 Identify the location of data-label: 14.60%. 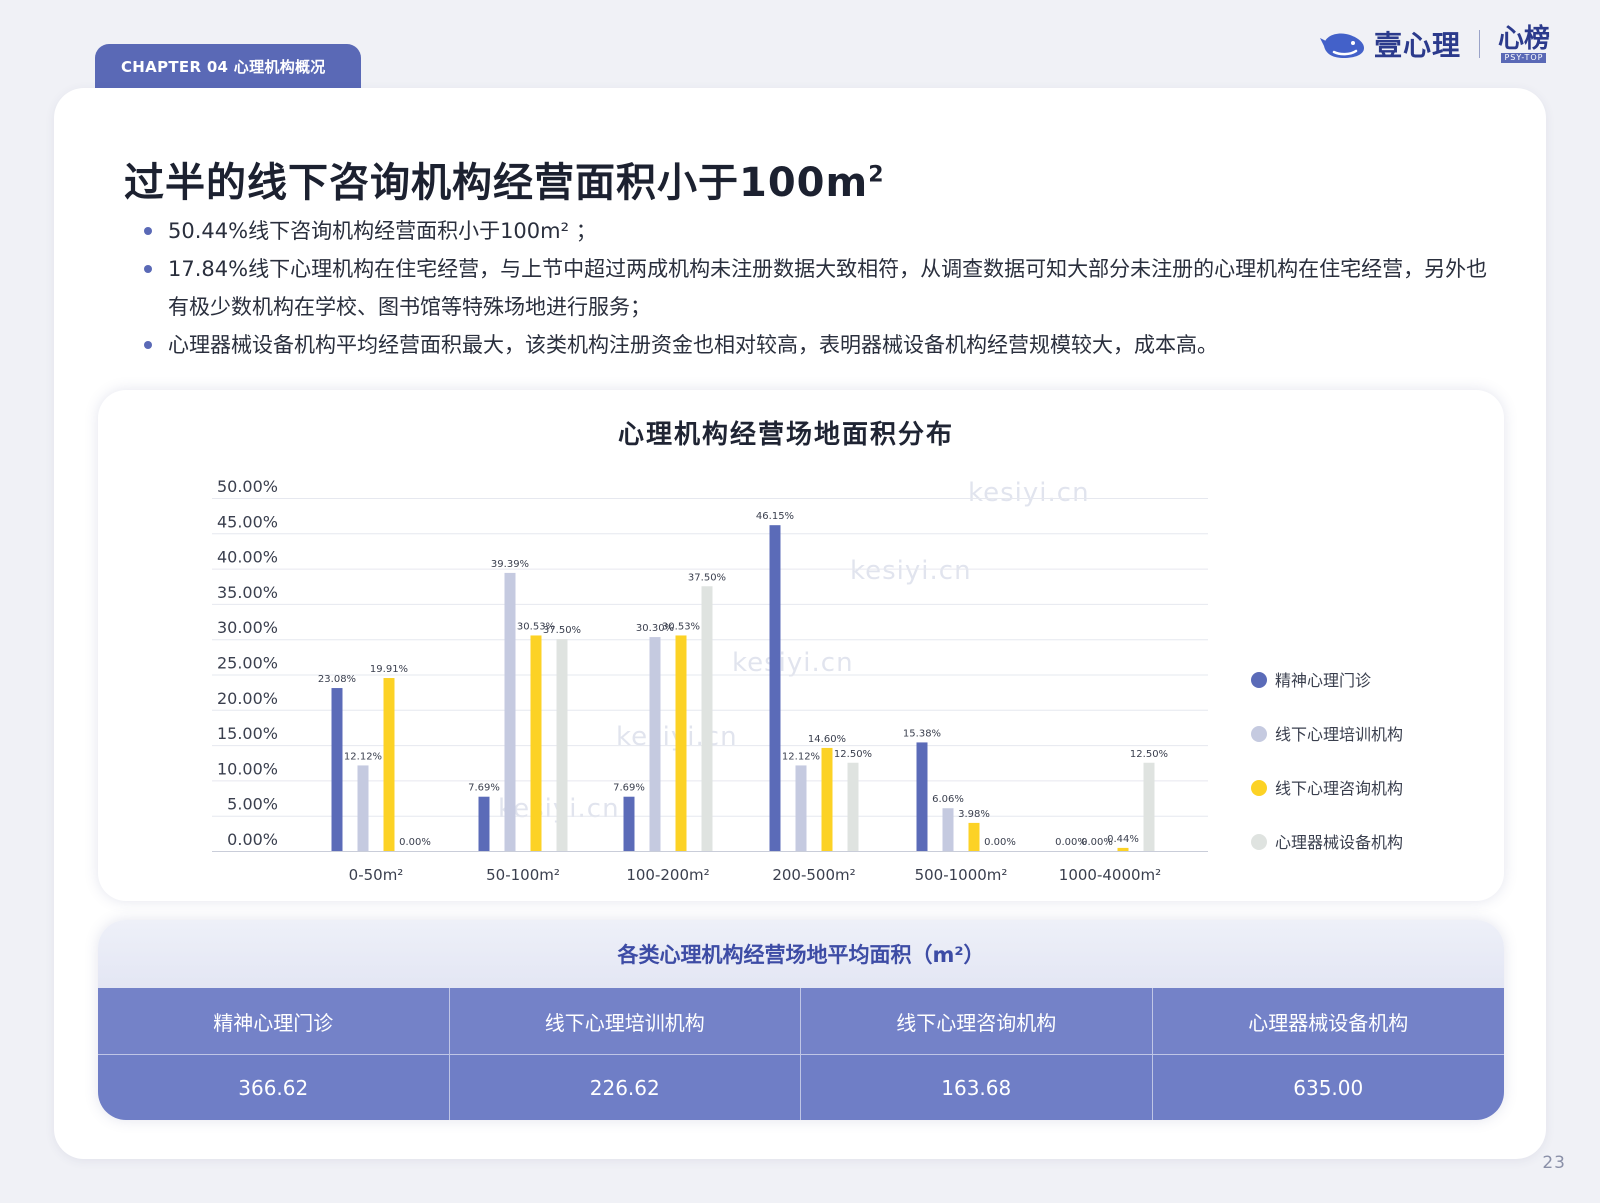
(827, 739).